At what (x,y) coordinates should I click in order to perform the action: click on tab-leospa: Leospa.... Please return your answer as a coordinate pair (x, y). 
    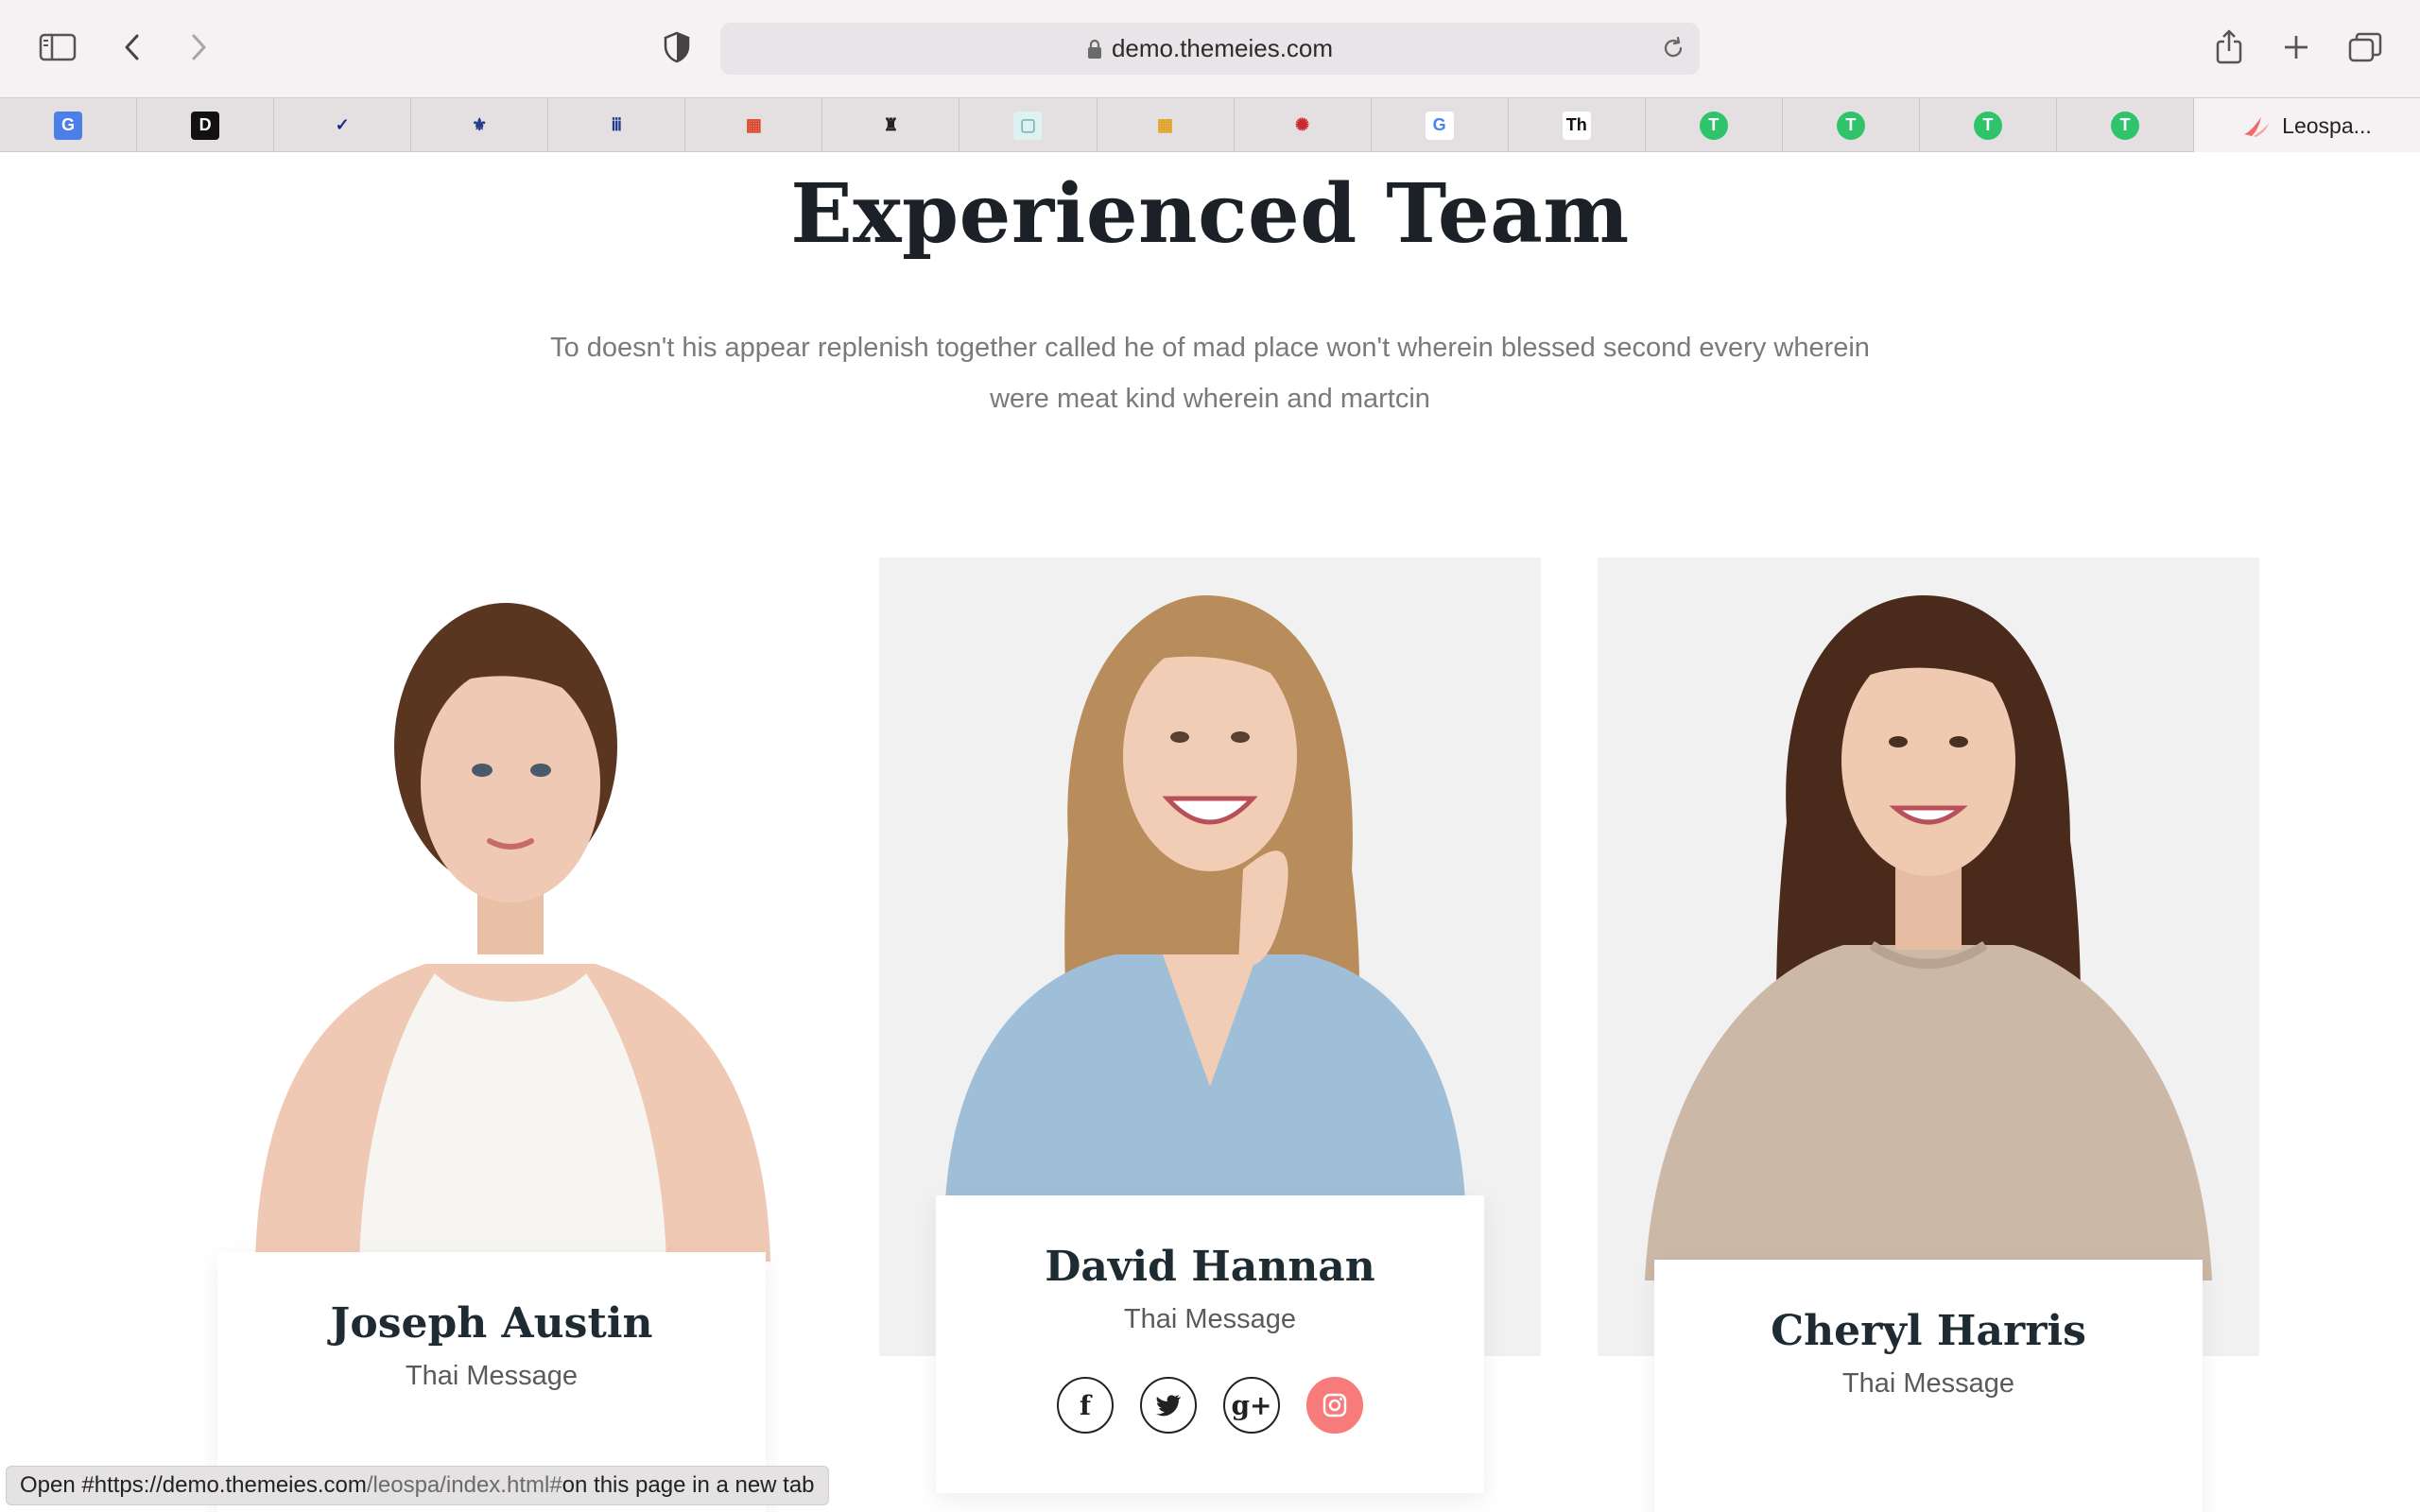
    Looking at the image, I should click on (2307, 125).